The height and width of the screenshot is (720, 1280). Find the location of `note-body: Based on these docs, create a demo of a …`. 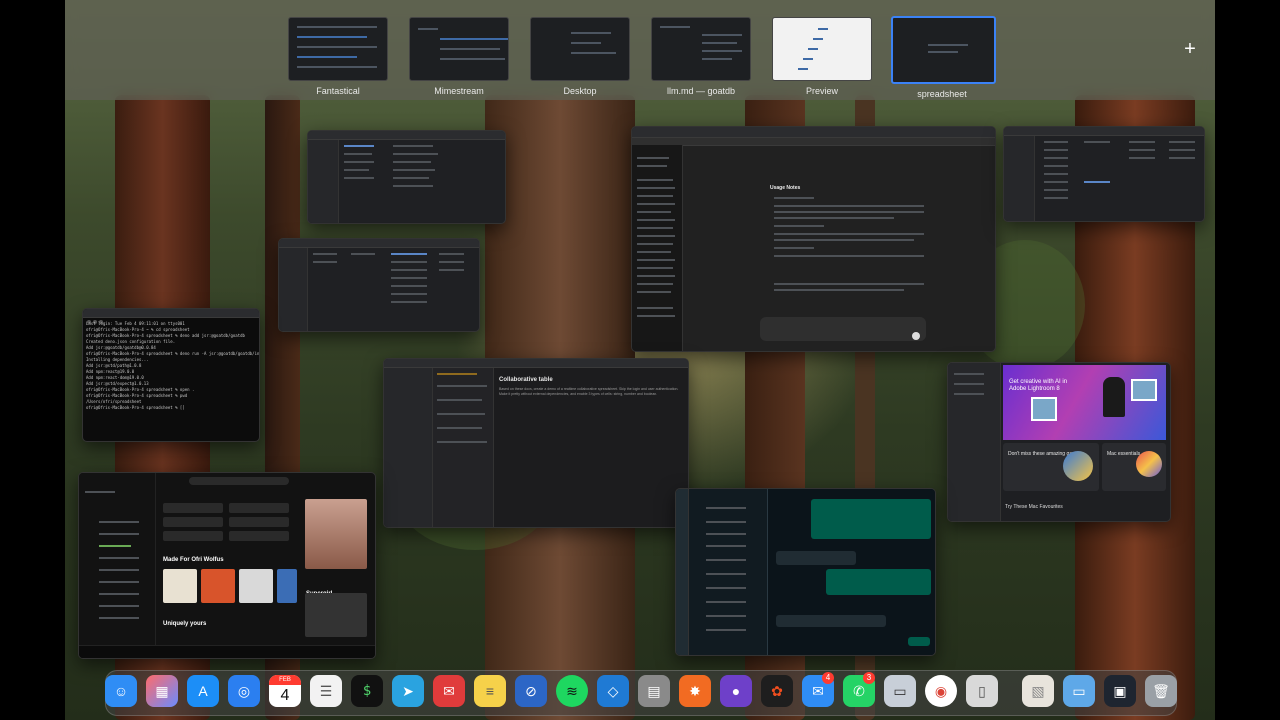

note-body: Based on these docs, create a demo of a … is located at coordinates (591, 392).